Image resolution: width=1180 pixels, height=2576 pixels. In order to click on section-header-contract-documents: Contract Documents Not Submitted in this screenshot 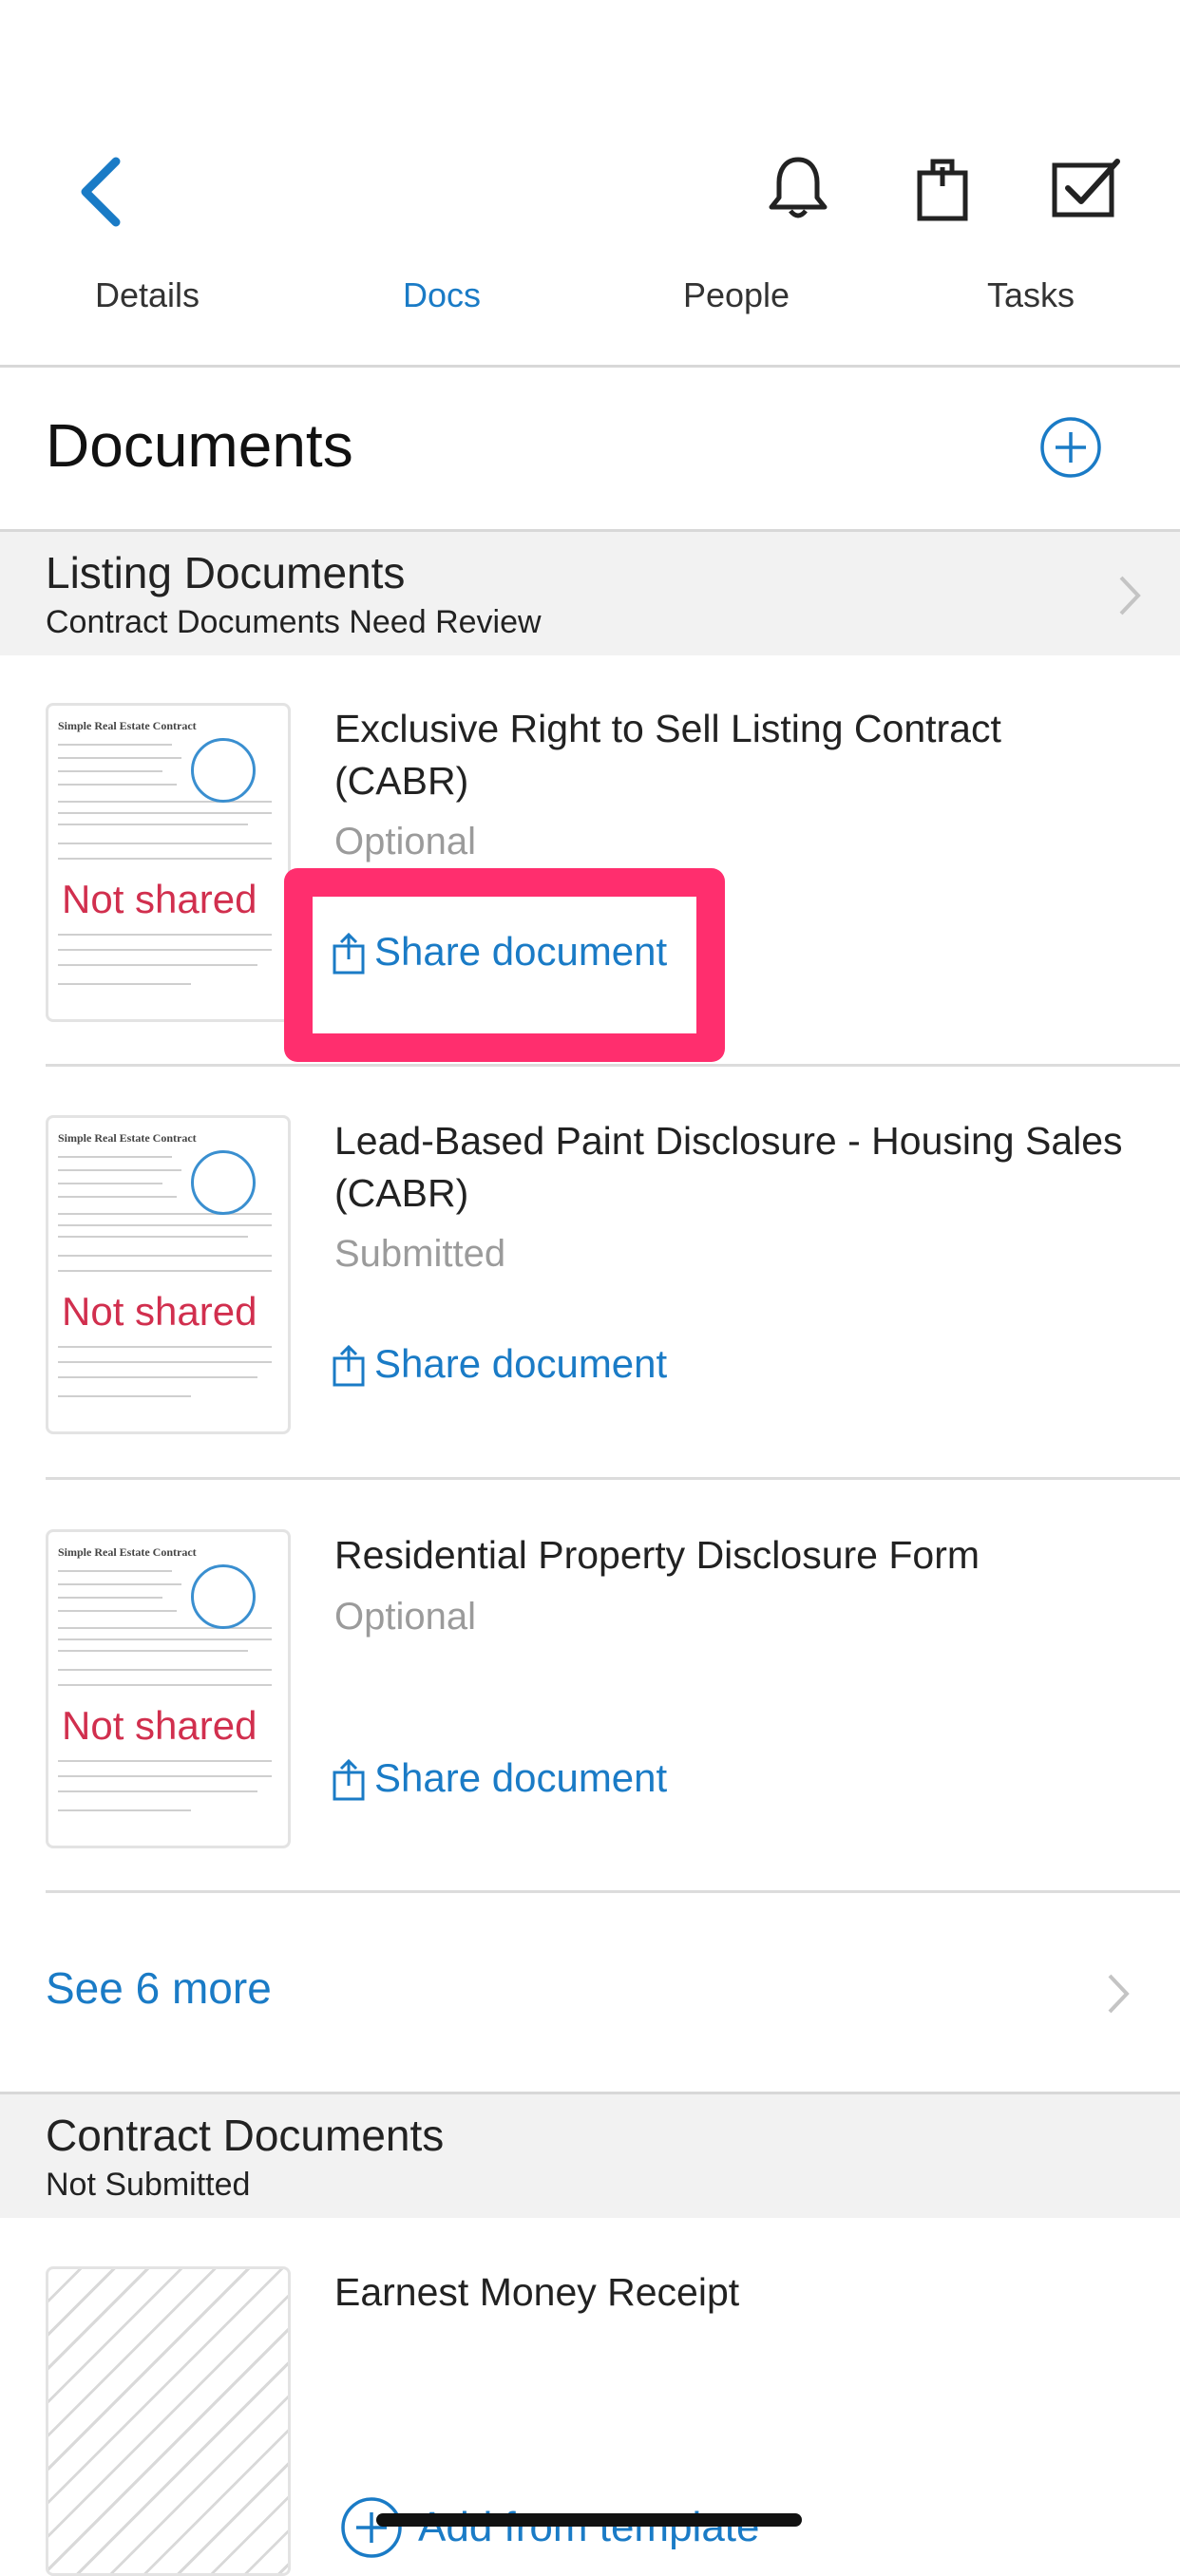, I will do `click(590, 2155)`.